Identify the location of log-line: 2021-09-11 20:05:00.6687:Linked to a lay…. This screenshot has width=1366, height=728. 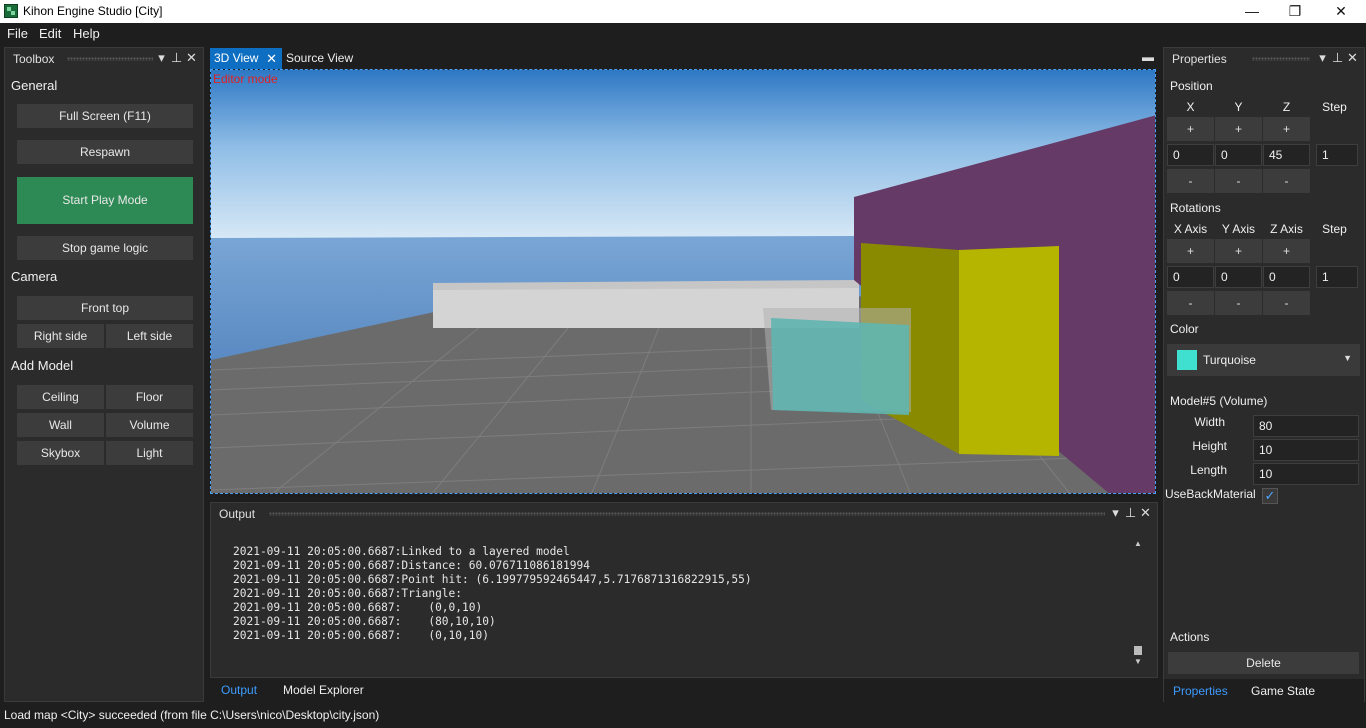
(401, 551).